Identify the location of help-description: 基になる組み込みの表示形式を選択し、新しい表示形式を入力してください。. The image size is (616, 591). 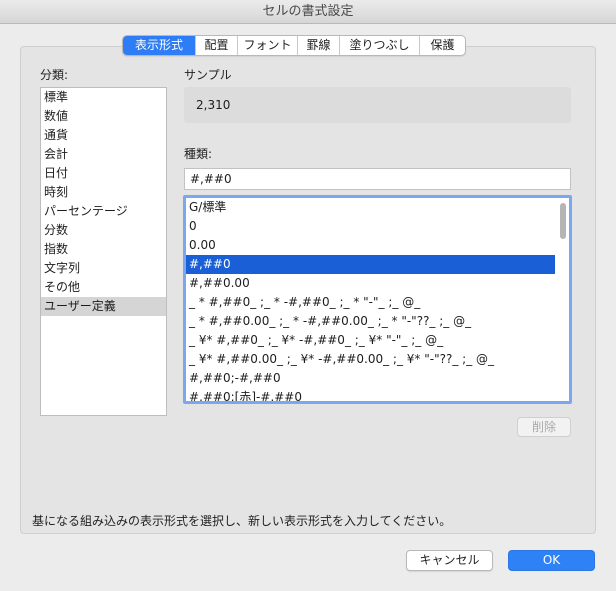
(242, 521).